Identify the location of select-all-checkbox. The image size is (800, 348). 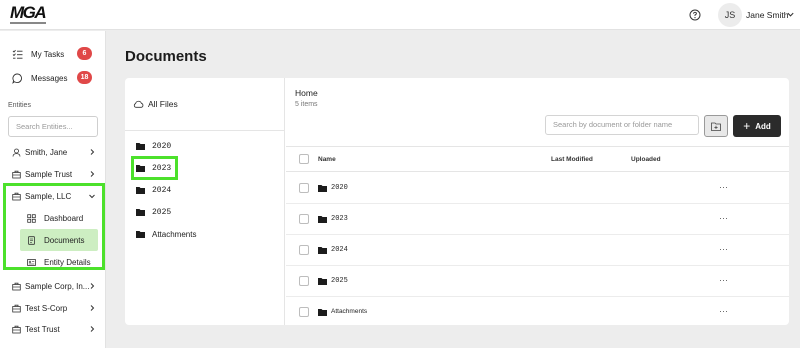
(304, 159).